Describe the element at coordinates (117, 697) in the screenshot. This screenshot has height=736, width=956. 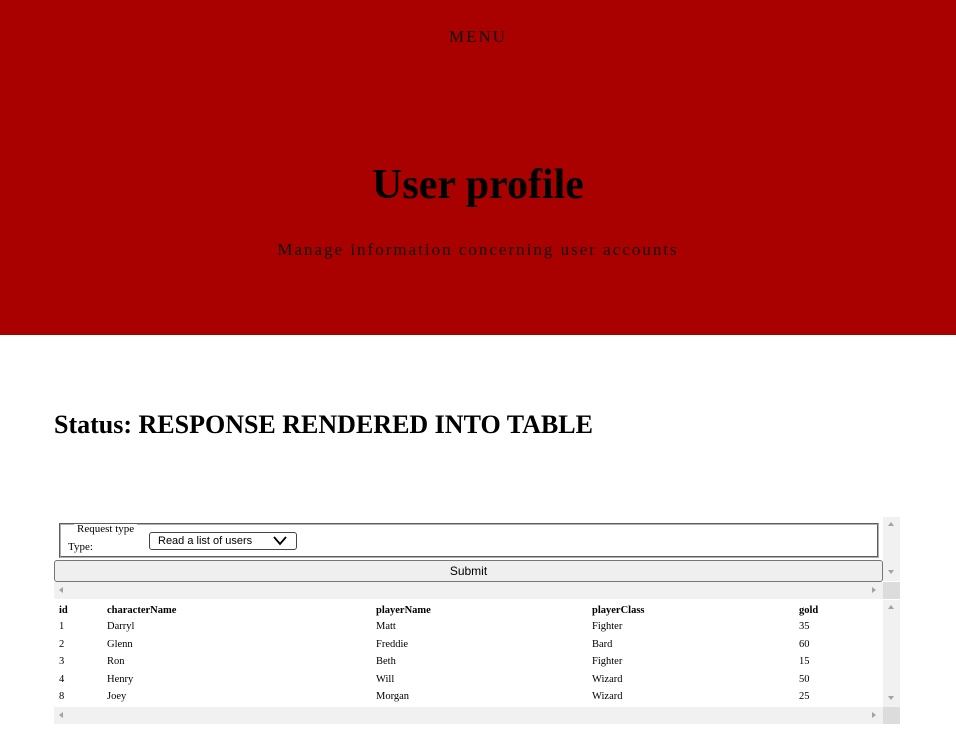
I see `table-cell: Joey` at that location.